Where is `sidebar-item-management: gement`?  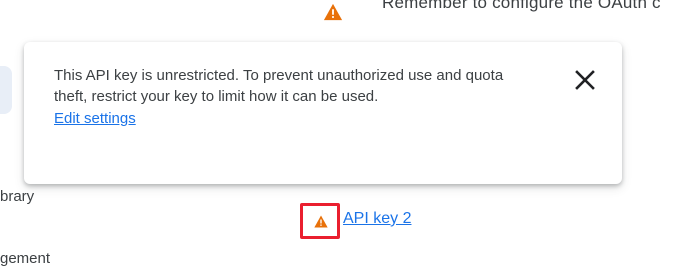
sidebar-item-management: gement is located at coordinates (25, 258).